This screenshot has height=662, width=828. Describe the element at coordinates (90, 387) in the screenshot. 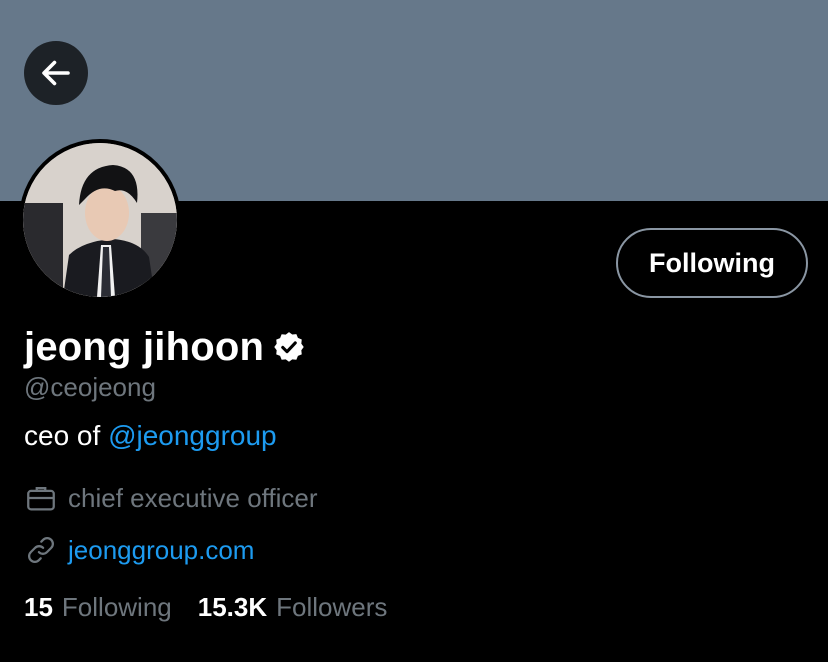

I see `profile-handle: @ceojeong` at that location.